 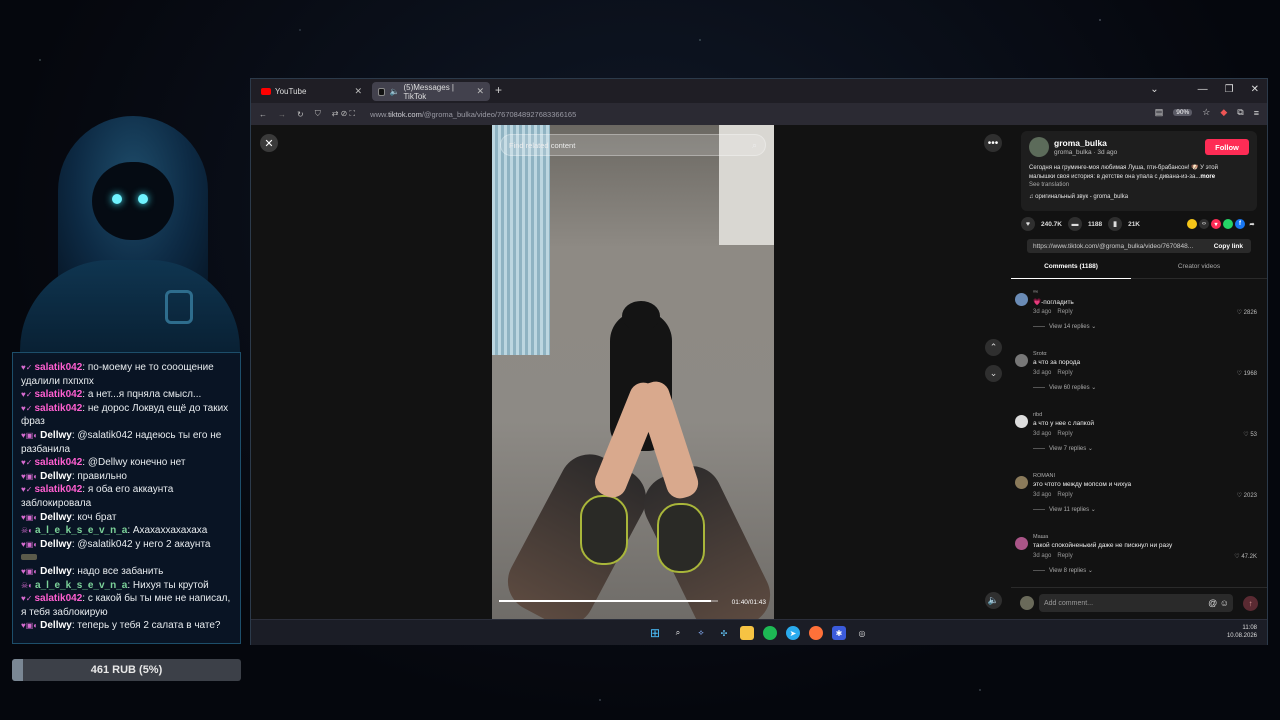 What do you see at coordinates (724, 633) in the screenshot?
I see `app-icon: ✣` at bounding box center [724, 633].